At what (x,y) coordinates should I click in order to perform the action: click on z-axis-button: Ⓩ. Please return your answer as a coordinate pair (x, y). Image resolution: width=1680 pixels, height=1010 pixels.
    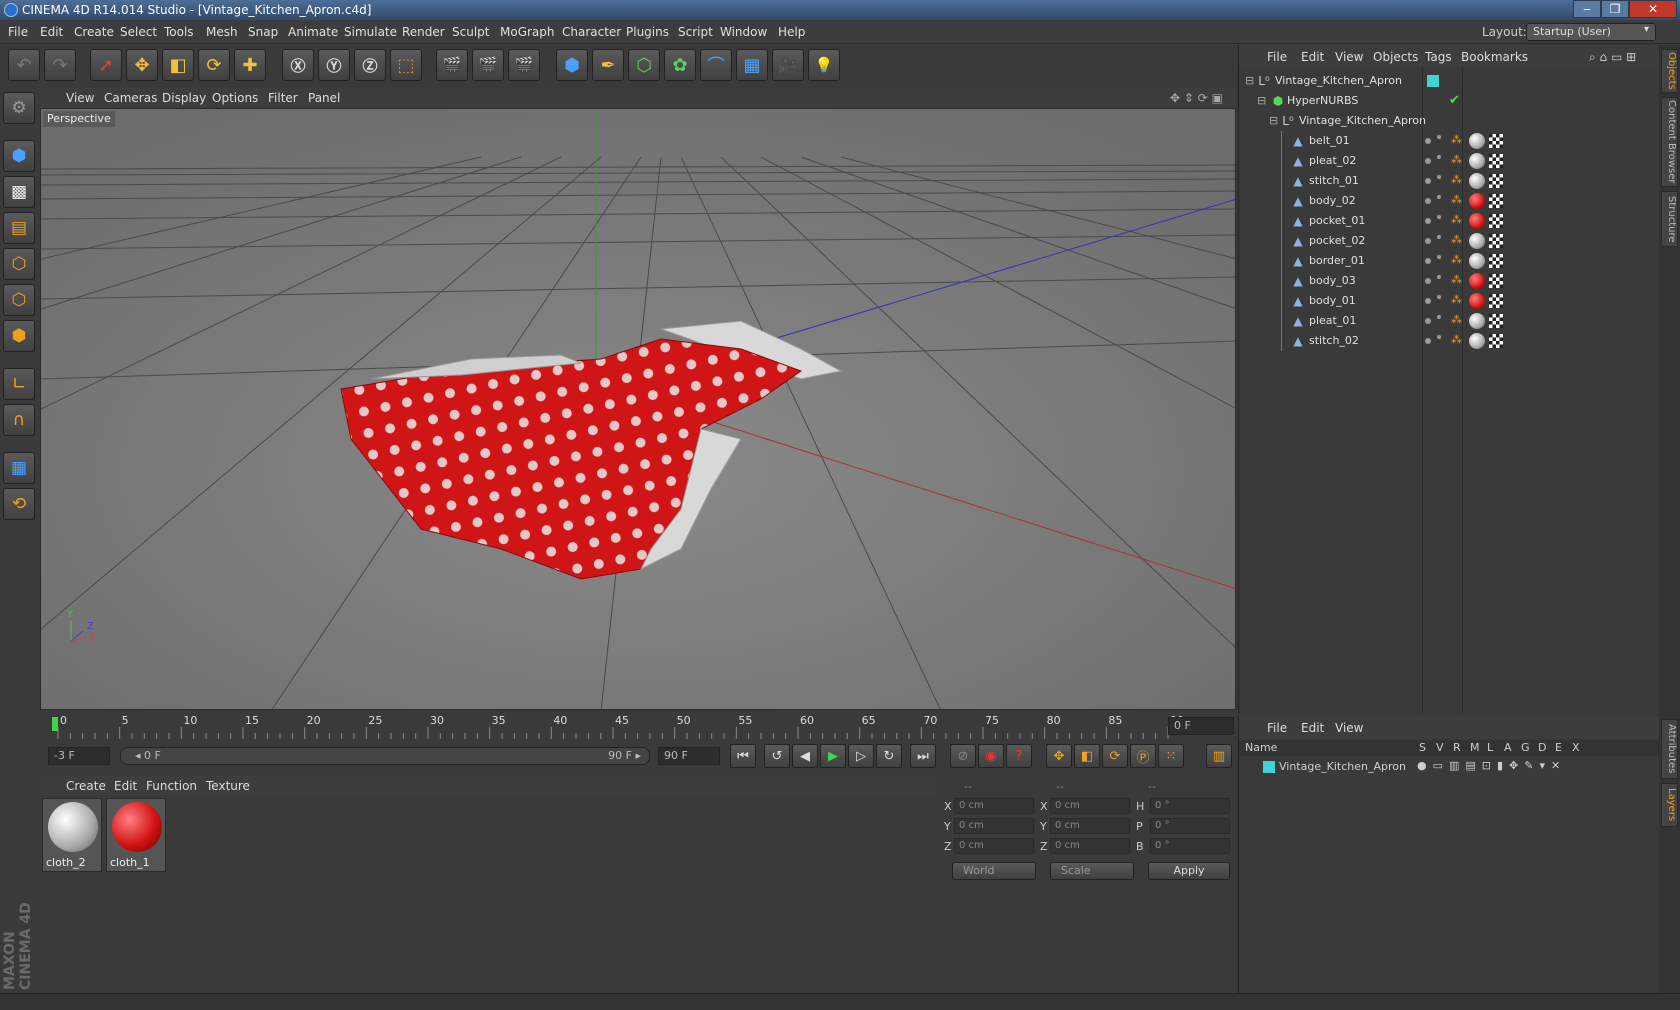
    Looking at the image, I should click on (370, 65).